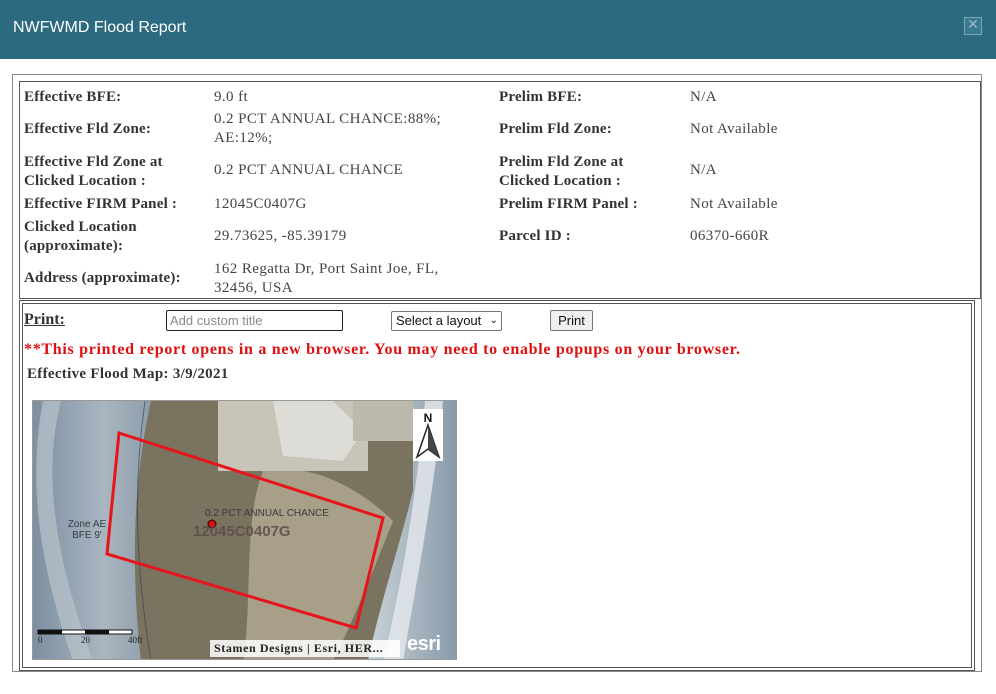 The width and height of the screenshot is (996, 694). Describe the element at coordinates (87, 524) in the screenshot. I see `zone-ae-label: Zone AE` at that location.